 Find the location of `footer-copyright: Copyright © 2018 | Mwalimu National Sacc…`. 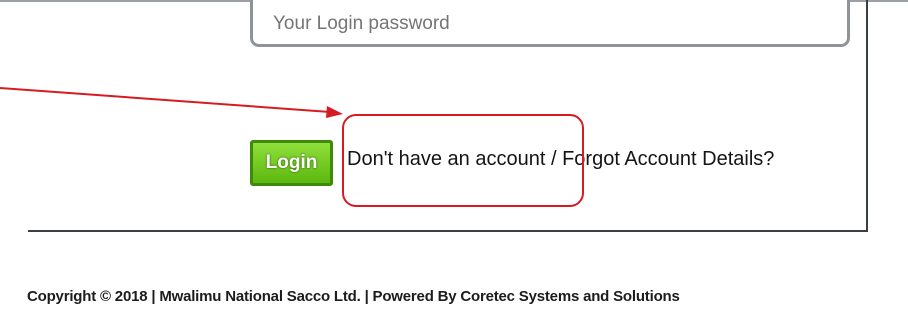

footer-copyright: Copyright © 2018 | Mwalimu National Sacc… is located at coordinates (353, 296).